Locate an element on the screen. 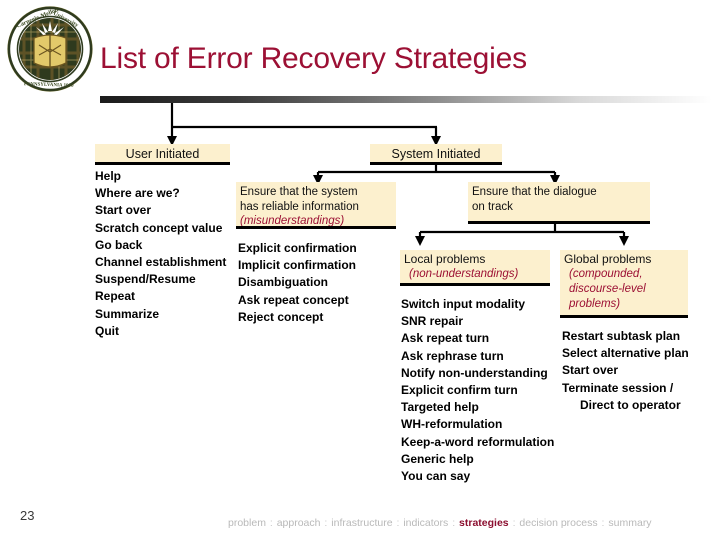 This screenshot has height=540, width=720. list-item: Where are we? is located at coordinates (137, 193).